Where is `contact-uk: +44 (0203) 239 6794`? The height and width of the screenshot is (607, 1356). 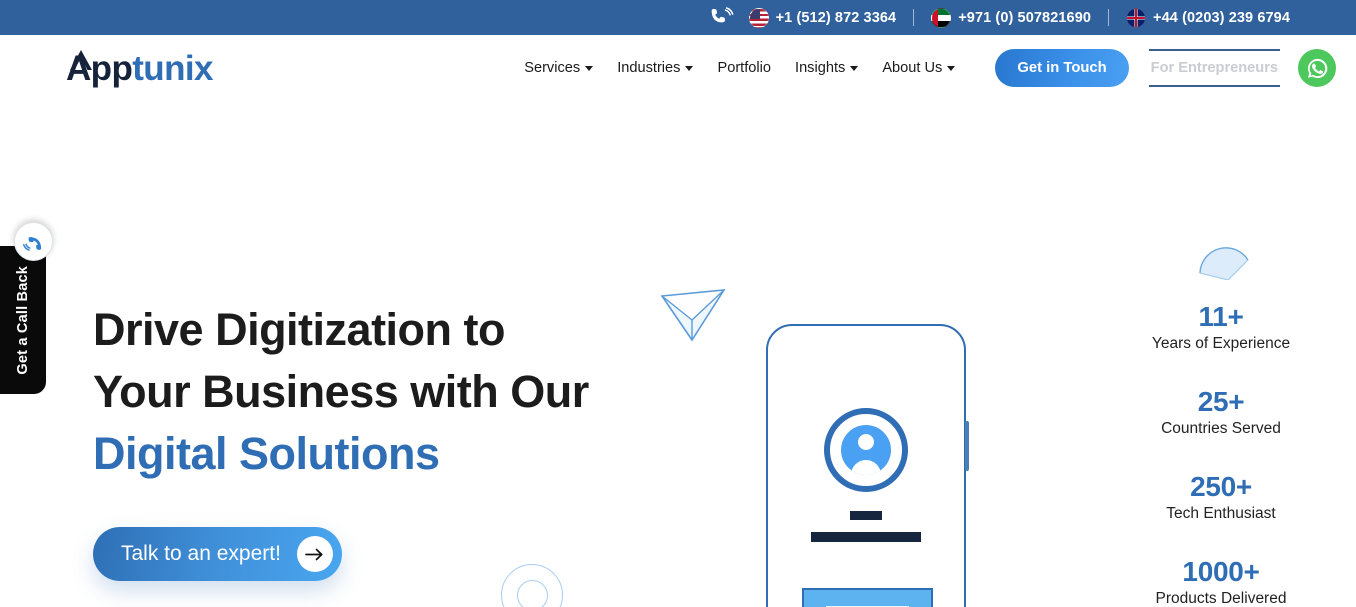 contact-uk: +44 (0203) 239 6794 is located at coordinates (1208, 17).